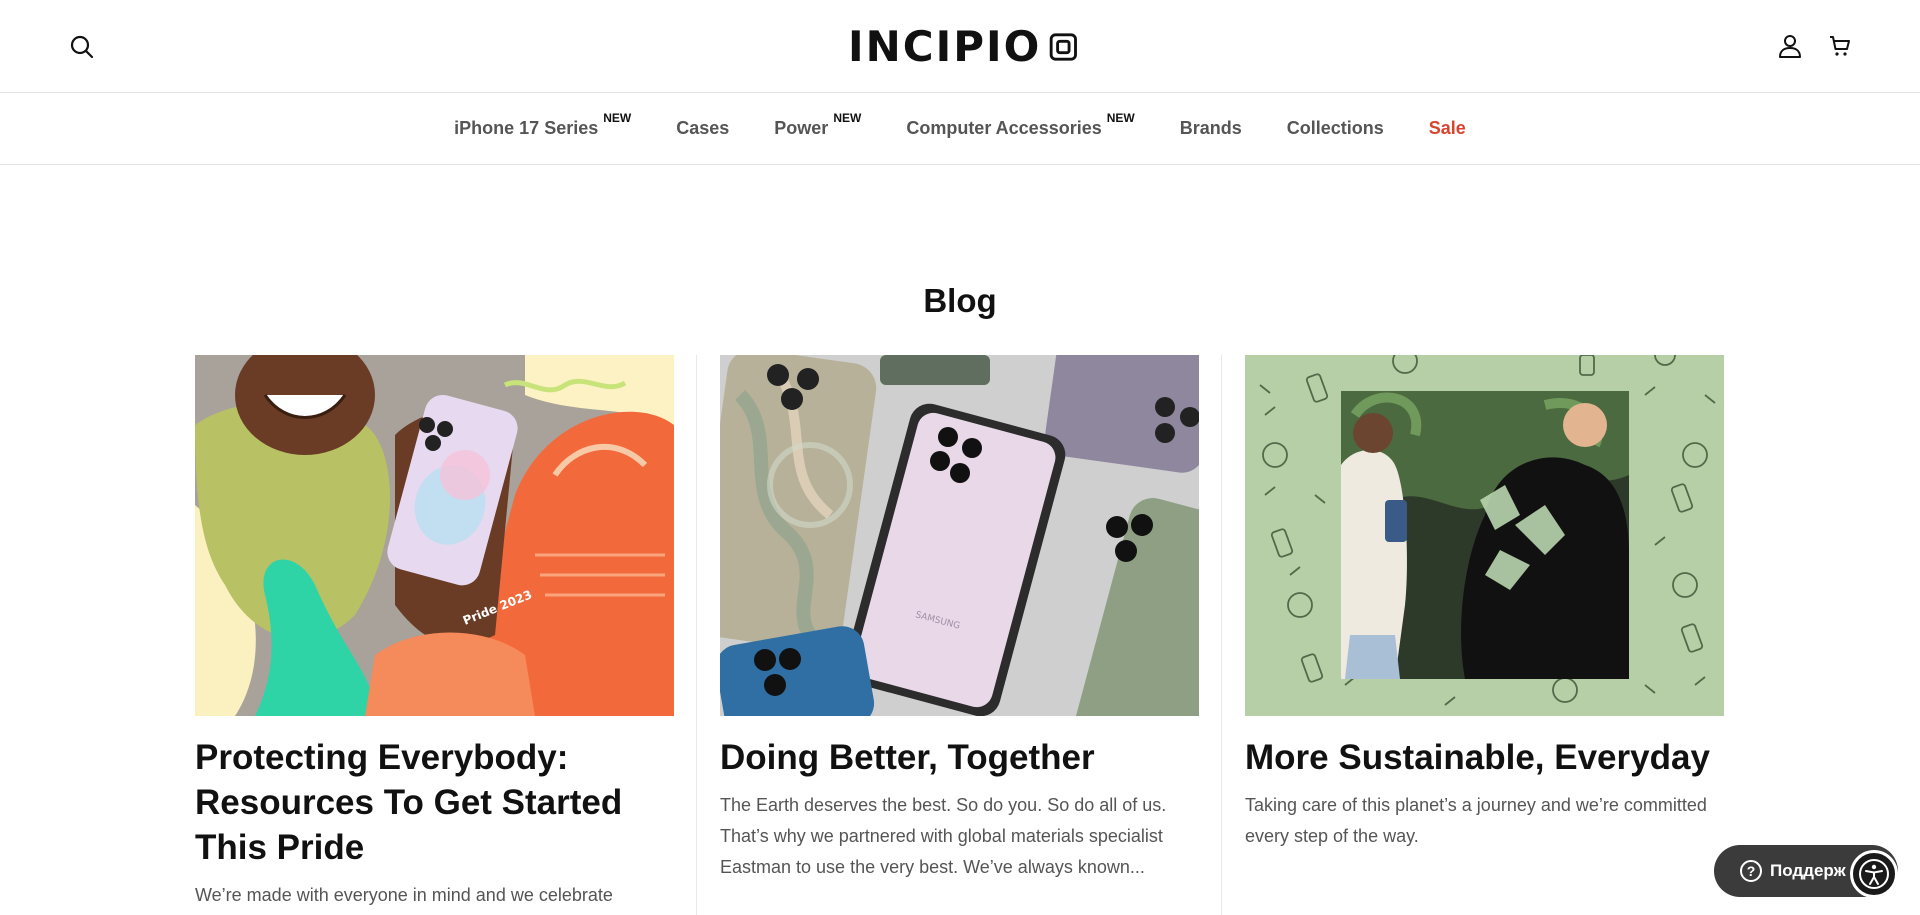  I want to click on account-button, so click(1790, 46).